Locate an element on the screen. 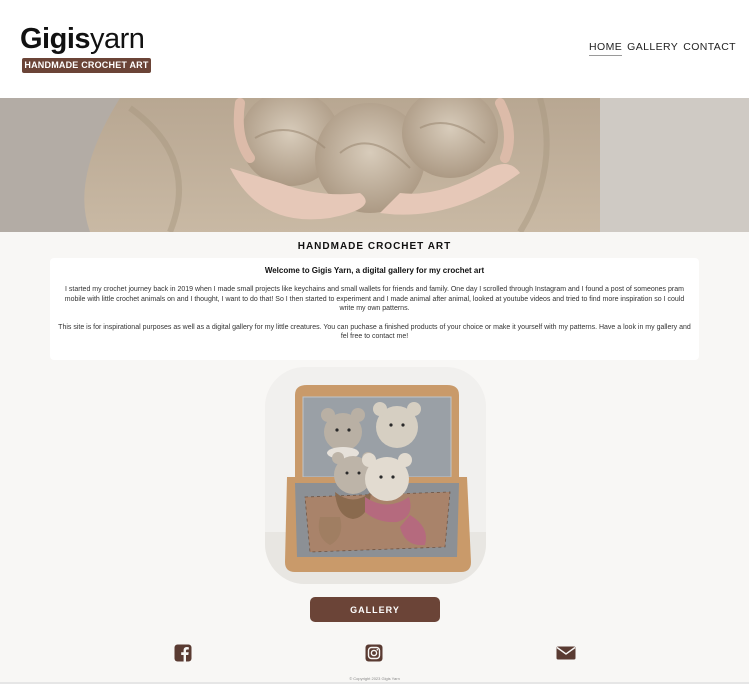 This screenshot has width=749, height=684. main-nav: HOME GALLERY CONTACT is located at coordinates (662, 48).